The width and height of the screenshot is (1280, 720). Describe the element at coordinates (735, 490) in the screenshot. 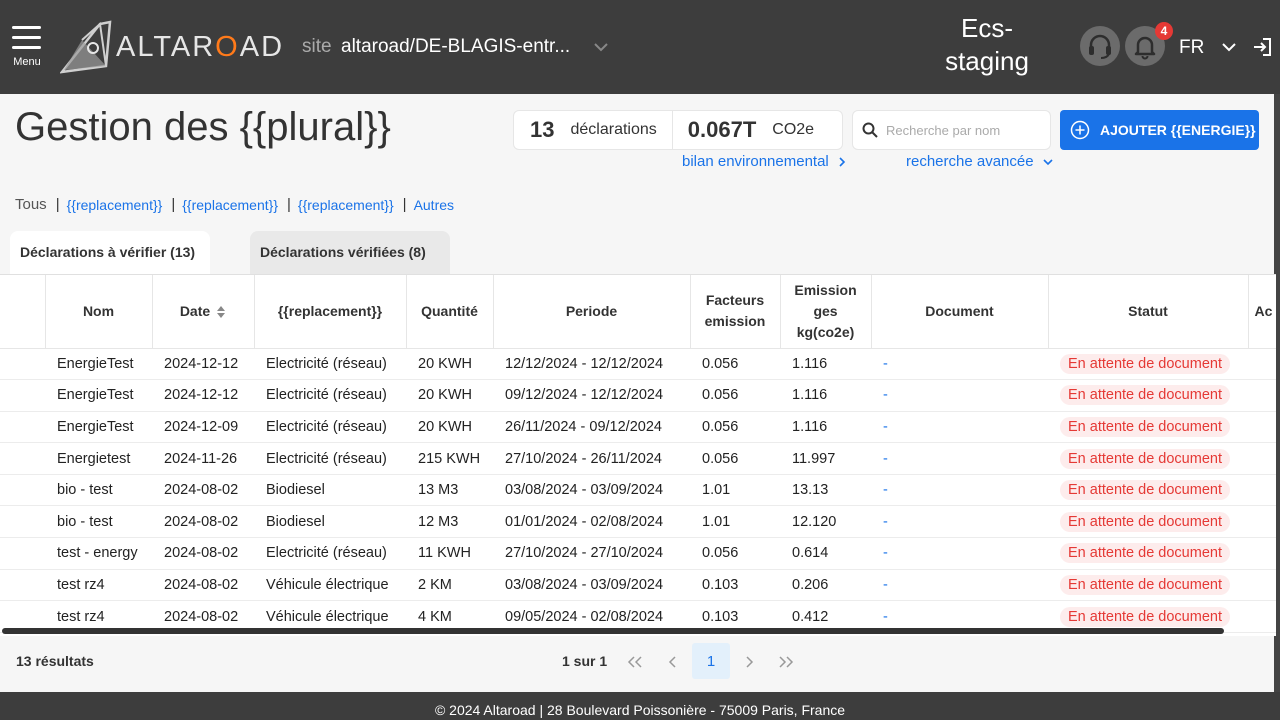

I see `cell-facteur: 1.01` at that location.